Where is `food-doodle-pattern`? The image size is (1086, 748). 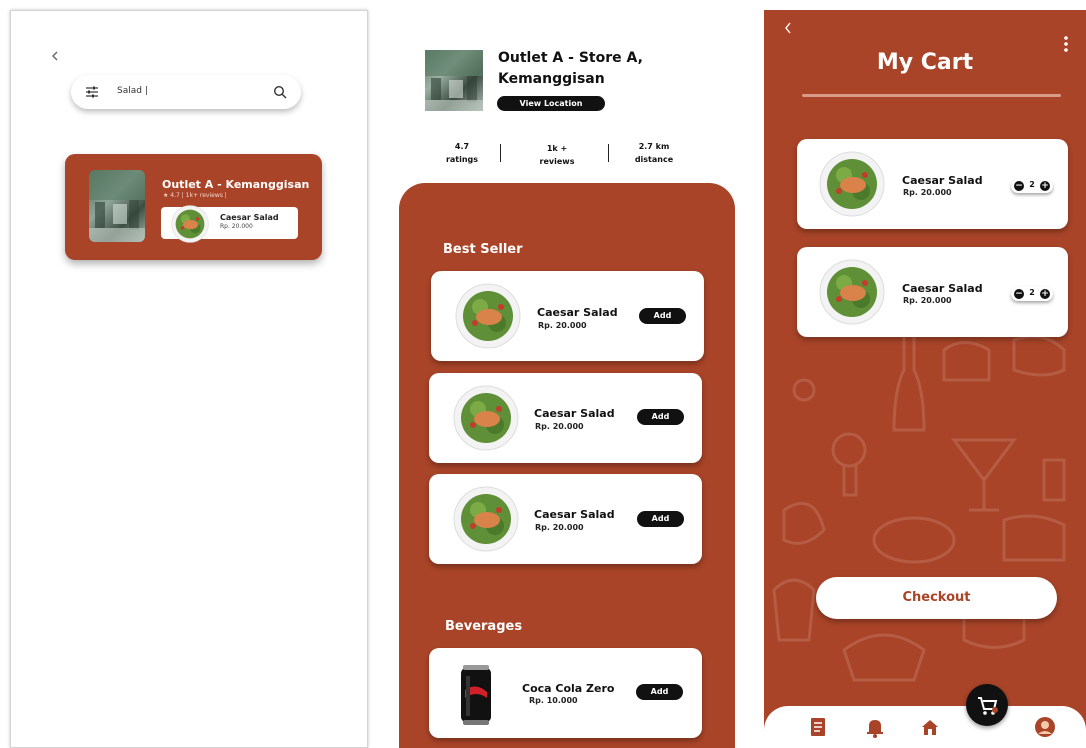 food-doodle-pattern is located at coordinates (919, 505).